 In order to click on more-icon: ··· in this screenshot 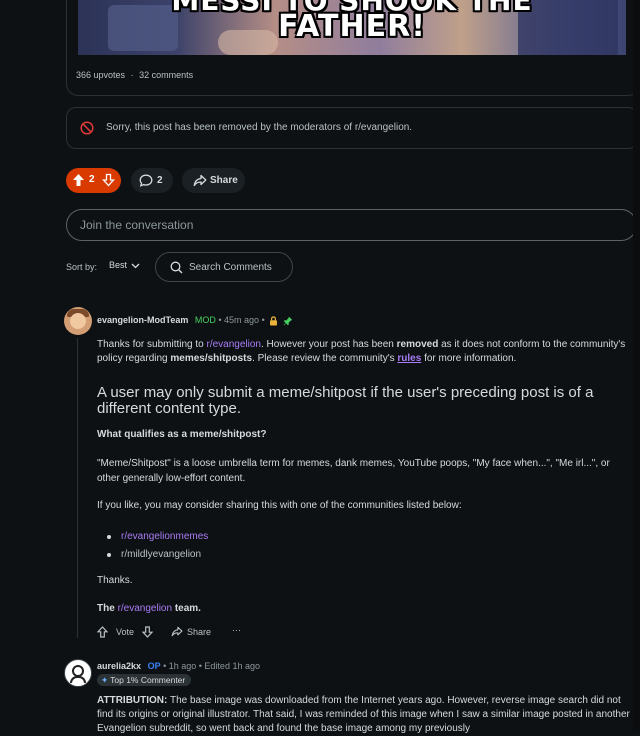, I will do `click(236, 630)`.